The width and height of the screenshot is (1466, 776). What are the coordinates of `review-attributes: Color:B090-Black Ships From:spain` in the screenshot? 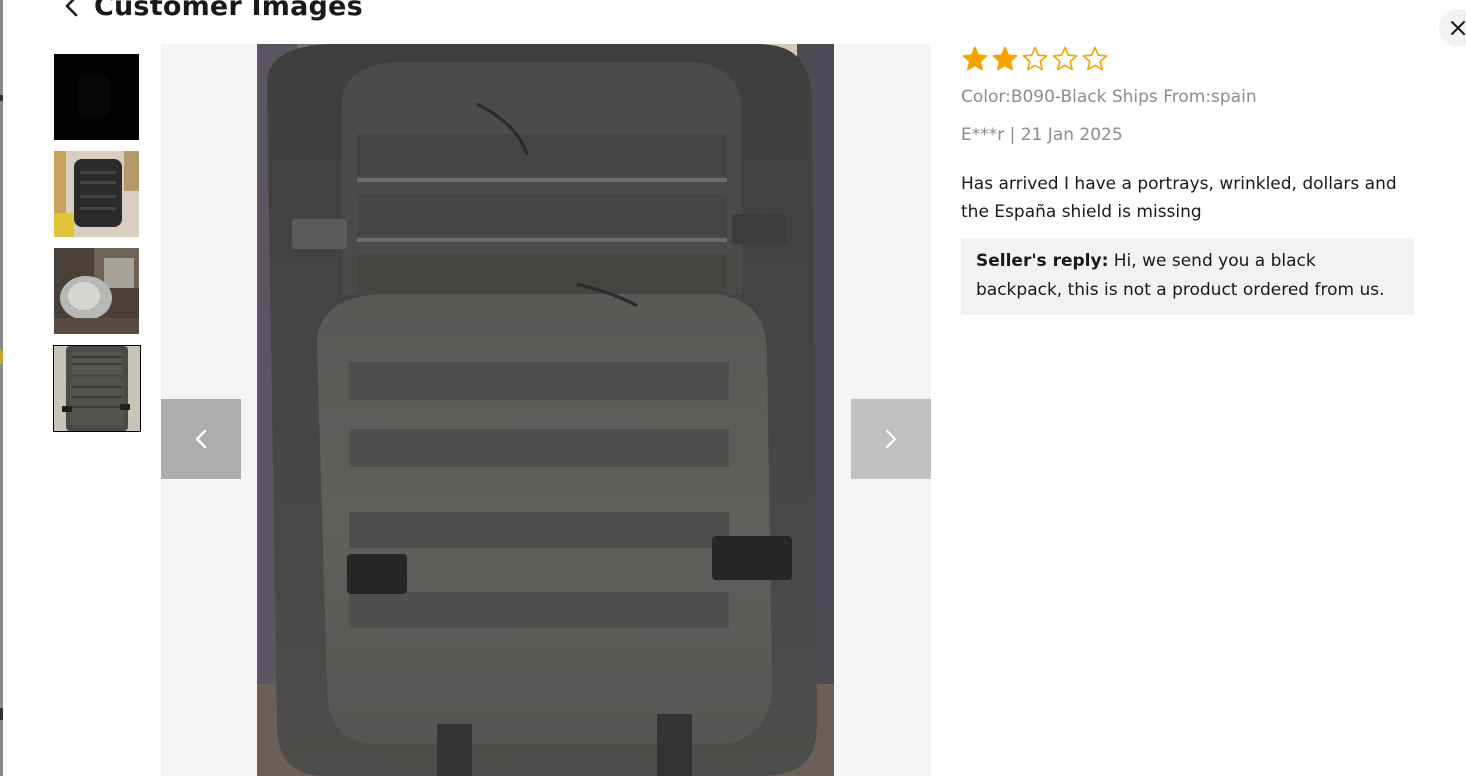 It's located at (1109, 97).